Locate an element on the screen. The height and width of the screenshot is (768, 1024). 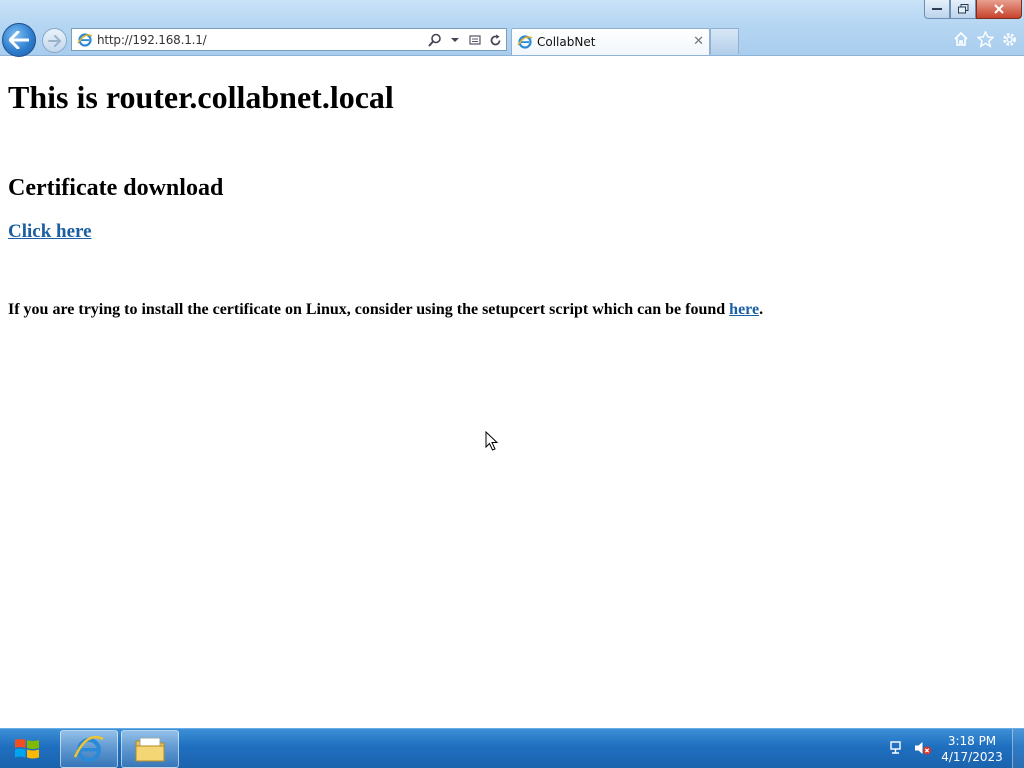
setupcert-script-link: here is located at coordinates (744, 309).